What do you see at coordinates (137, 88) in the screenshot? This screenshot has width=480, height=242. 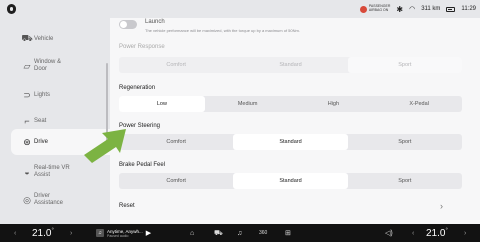 I see `regeneration-label: Regeneration` at bounding box center [137, 88].